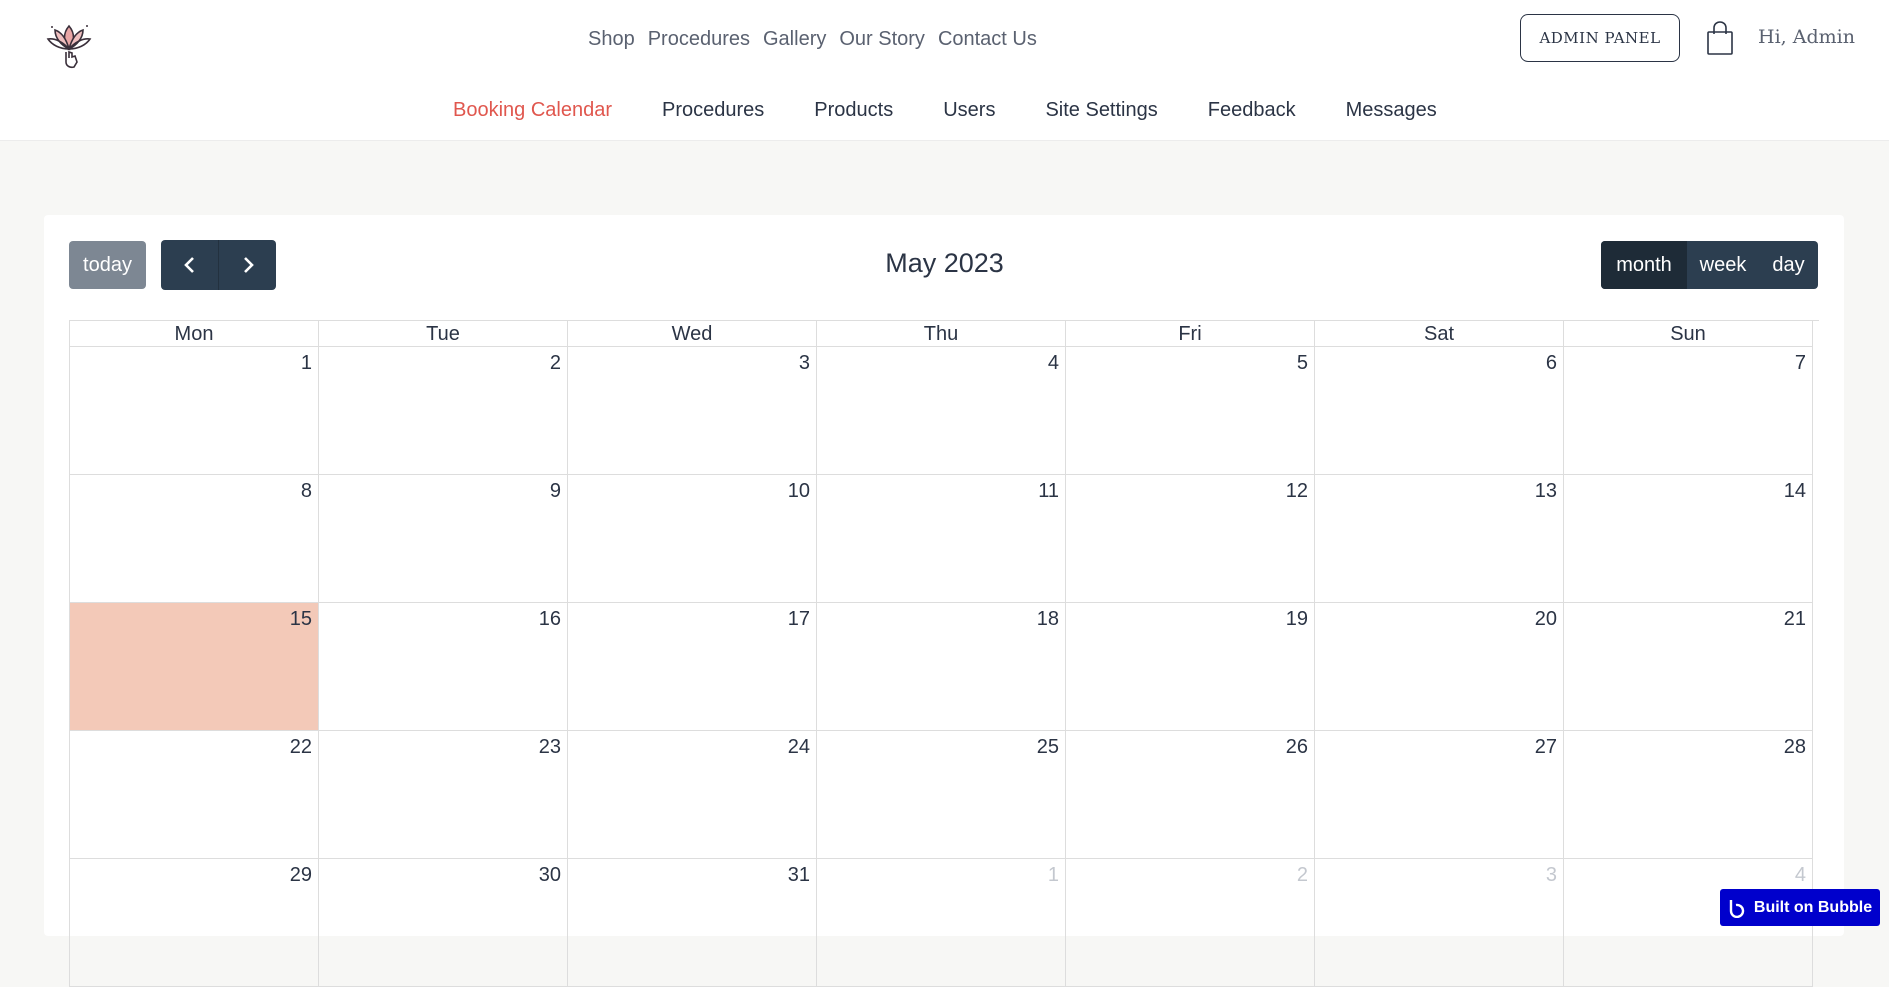 Image resolution: width=1889 pixels, height=987 pixels. I want to click on day-cell: 30, so click(443, 923).